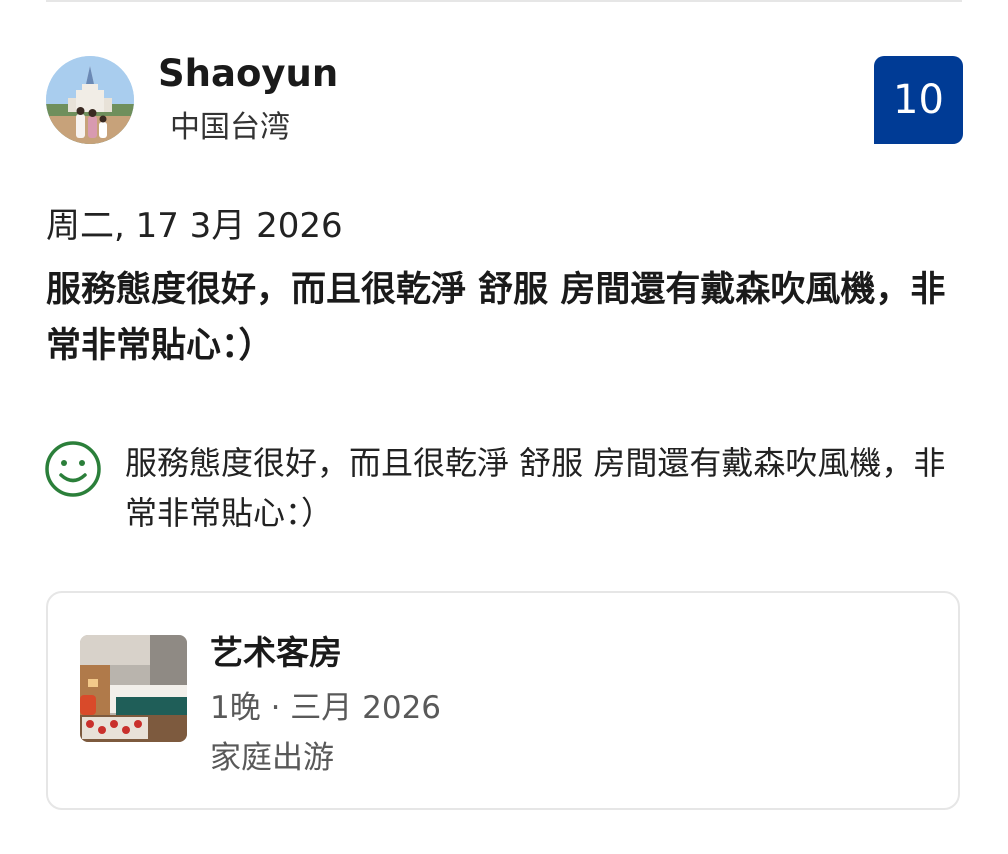  I want to click on review-date: 周二, 17 3月 2026, so click(194, 226).